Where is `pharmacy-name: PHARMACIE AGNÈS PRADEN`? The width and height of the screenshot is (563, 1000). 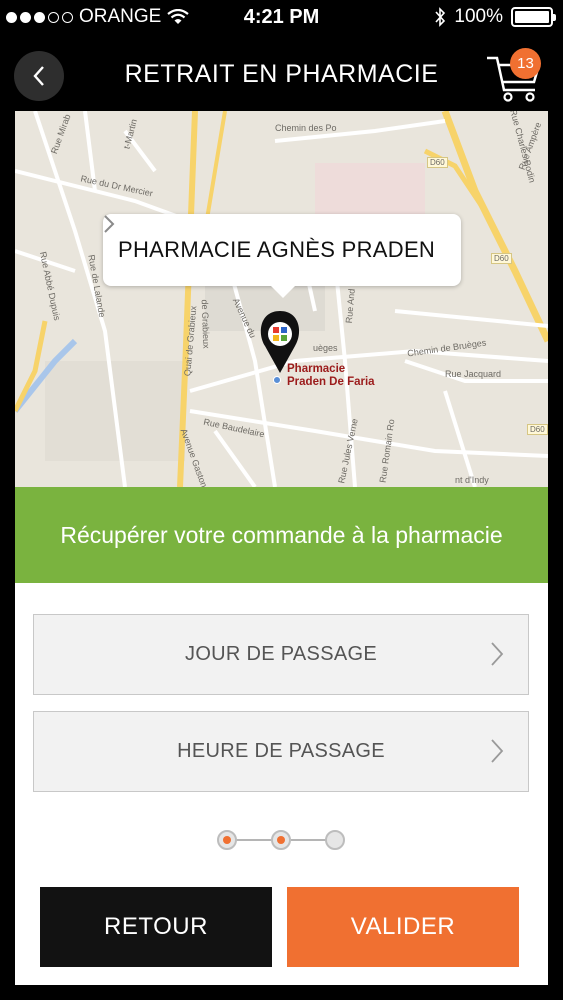
pharmacy-name: PHARMACIE AGNÈS PRADEN is located at coordinates (277, 249).